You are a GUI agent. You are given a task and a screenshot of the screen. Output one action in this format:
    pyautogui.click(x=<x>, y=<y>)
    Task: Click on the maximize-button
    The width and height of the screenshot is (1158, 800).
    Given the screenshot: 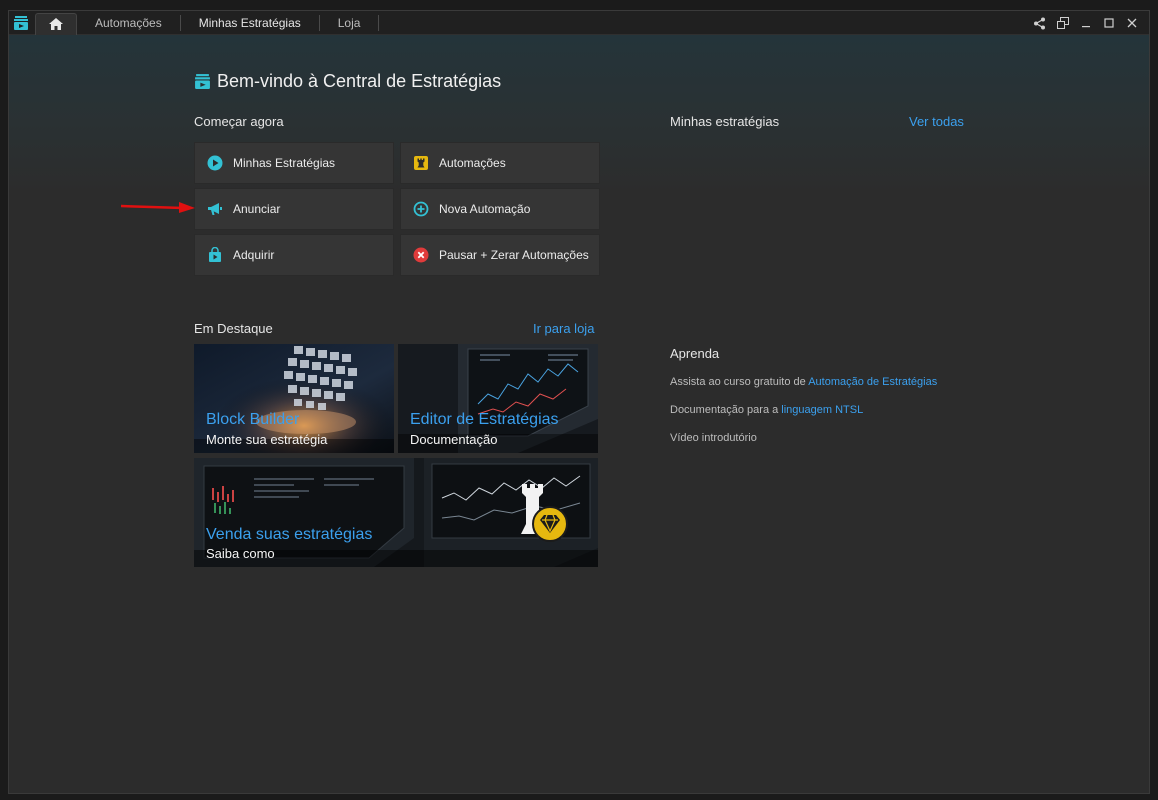 What is the action you would take?
    pyautogui.click(x=1108, y=23)
    